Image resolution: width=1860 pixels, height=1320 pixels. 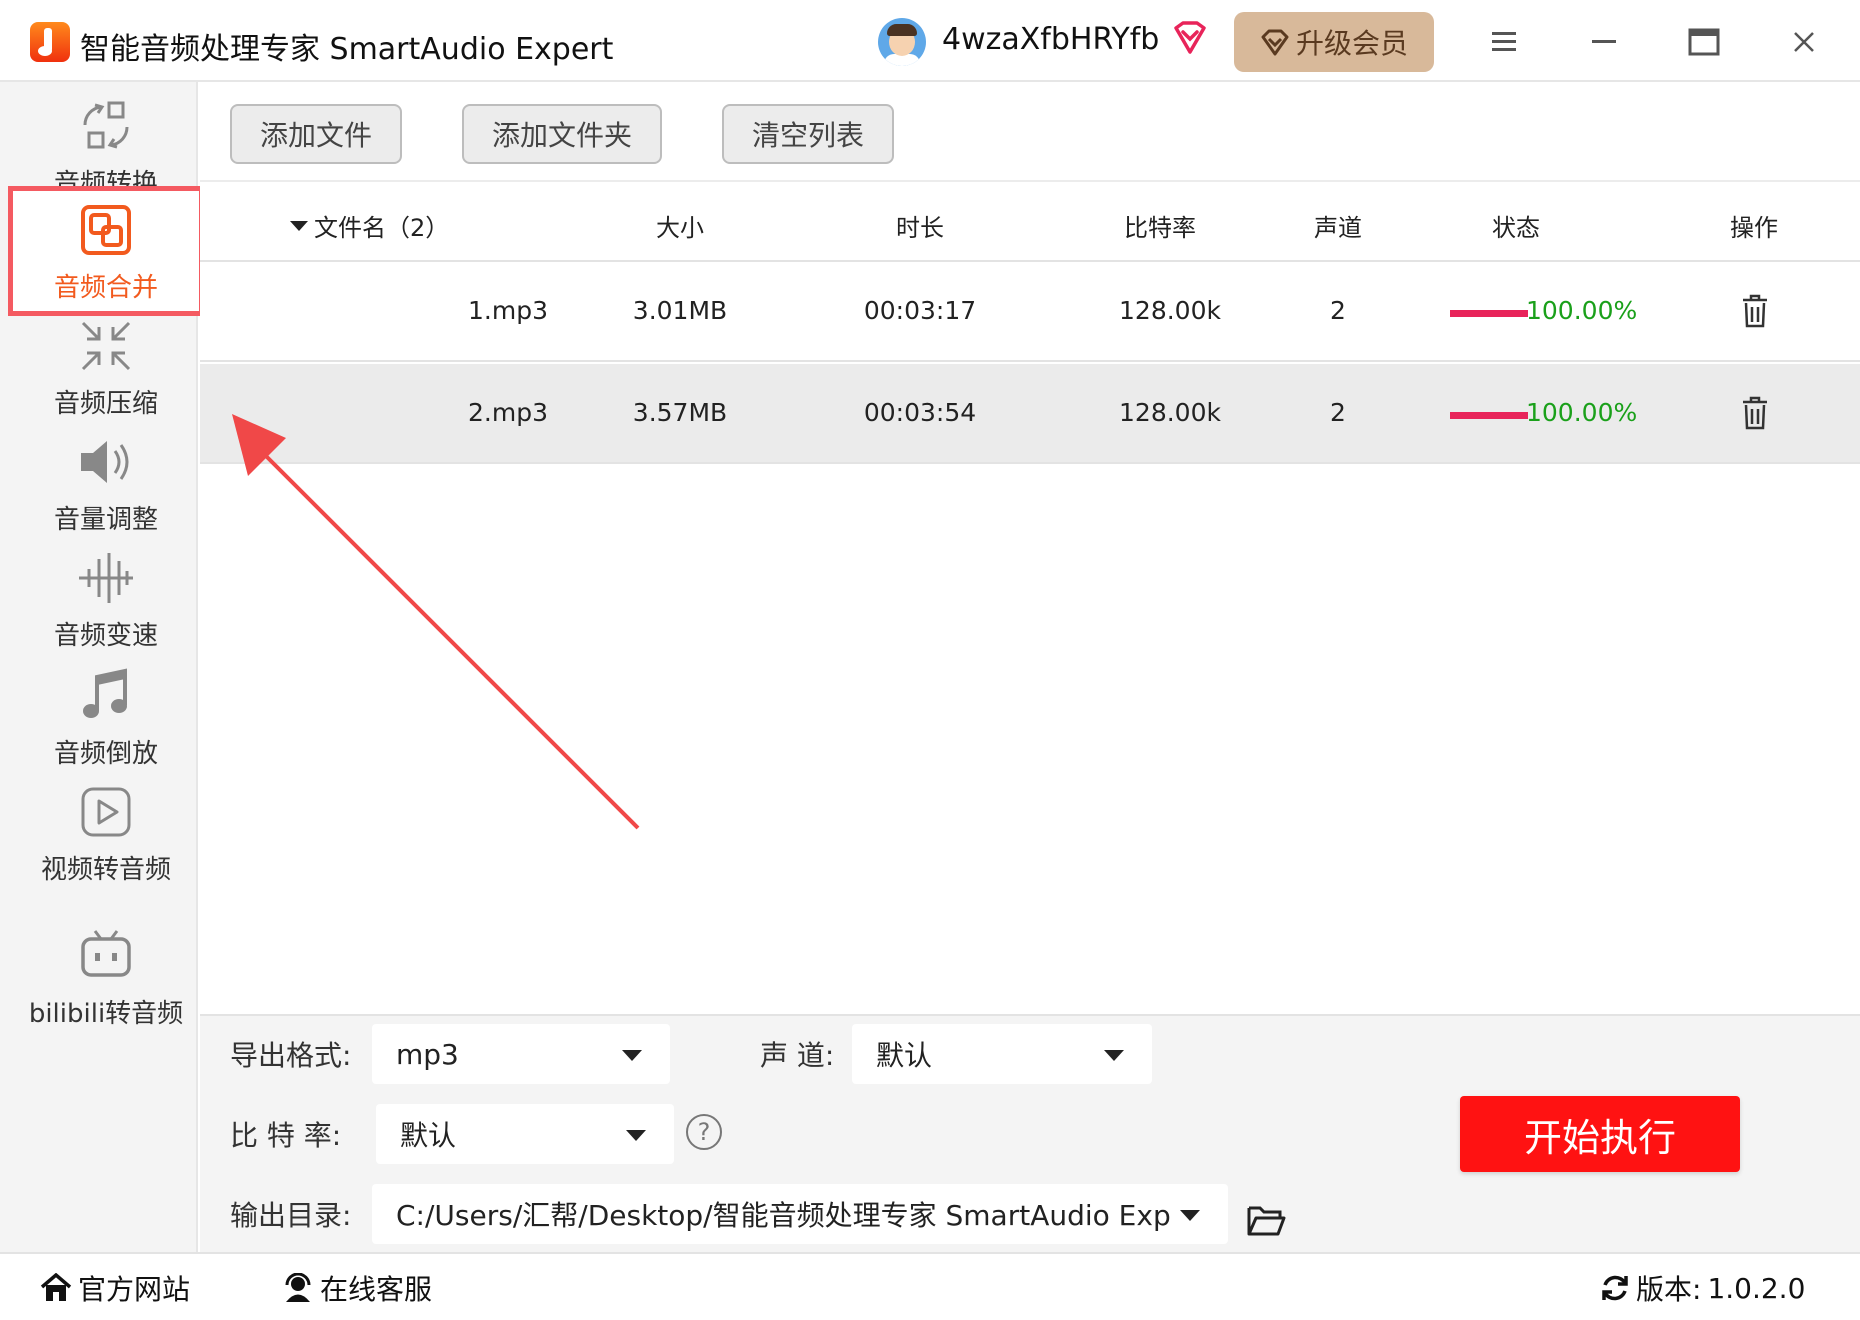 I want to click on minimize-icon, so click(x=1604, y=41).